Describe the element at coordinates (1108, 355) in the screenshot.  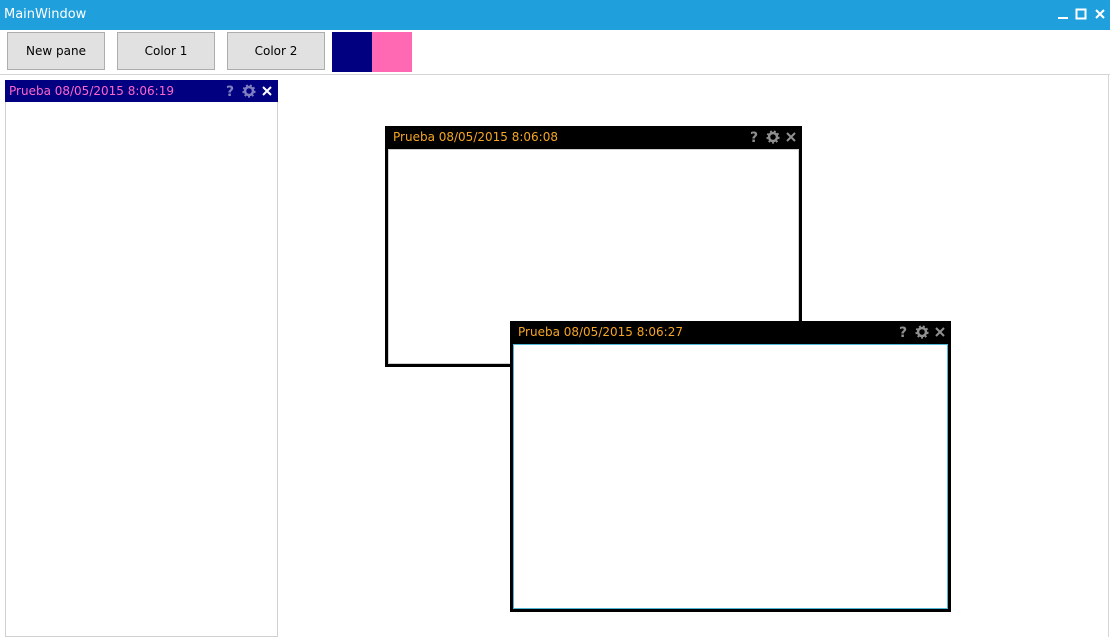
I see `workspace-border` at that location.